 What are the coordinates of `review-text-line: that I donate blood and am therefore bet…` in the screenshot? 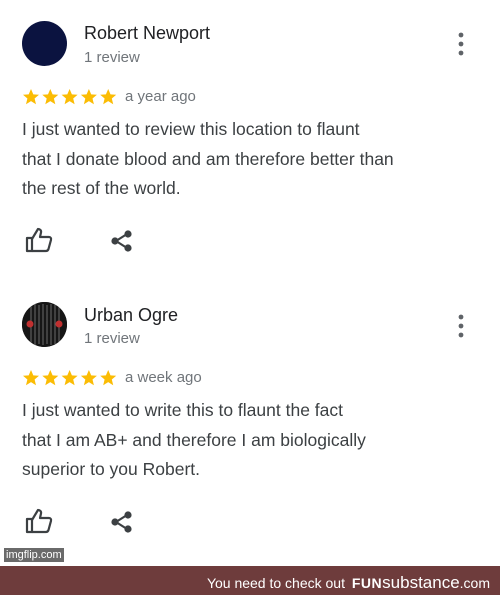 It's located at (208, 158).